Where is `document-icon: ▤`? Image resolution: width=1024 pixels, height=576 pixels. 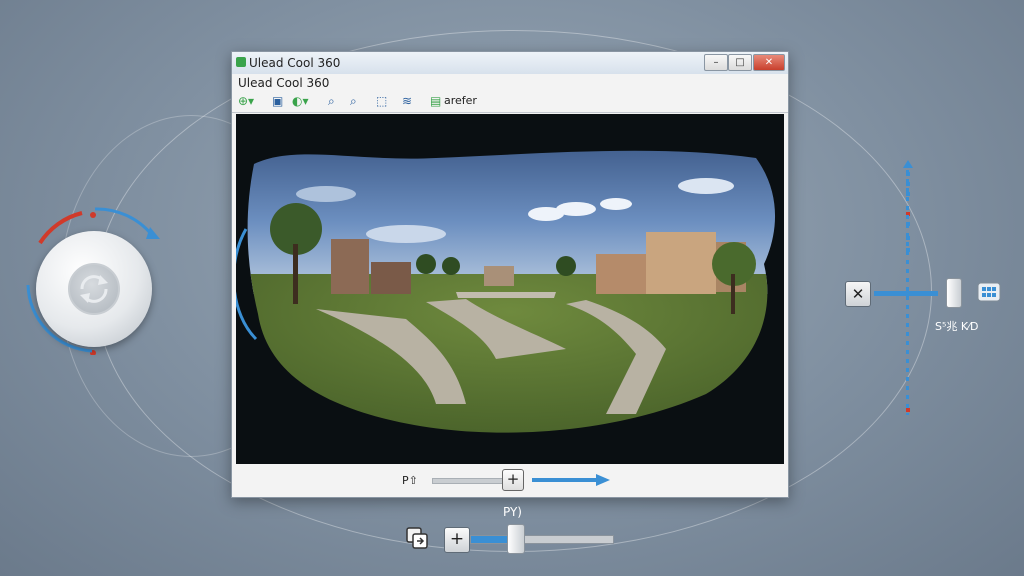
document-icon: ▤ is located at coordinates (435, 101).